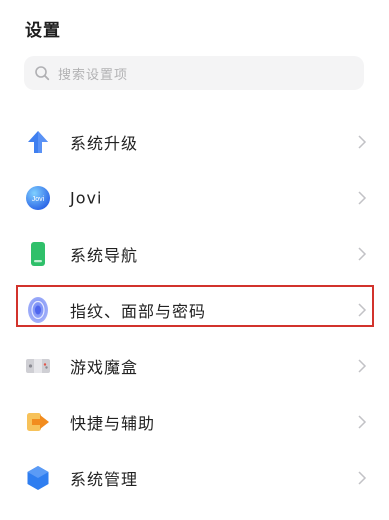  Describe the element at coordinates (194, 478) in the screenshot. I see `settings-item-system-management: 系统管理` at that location.